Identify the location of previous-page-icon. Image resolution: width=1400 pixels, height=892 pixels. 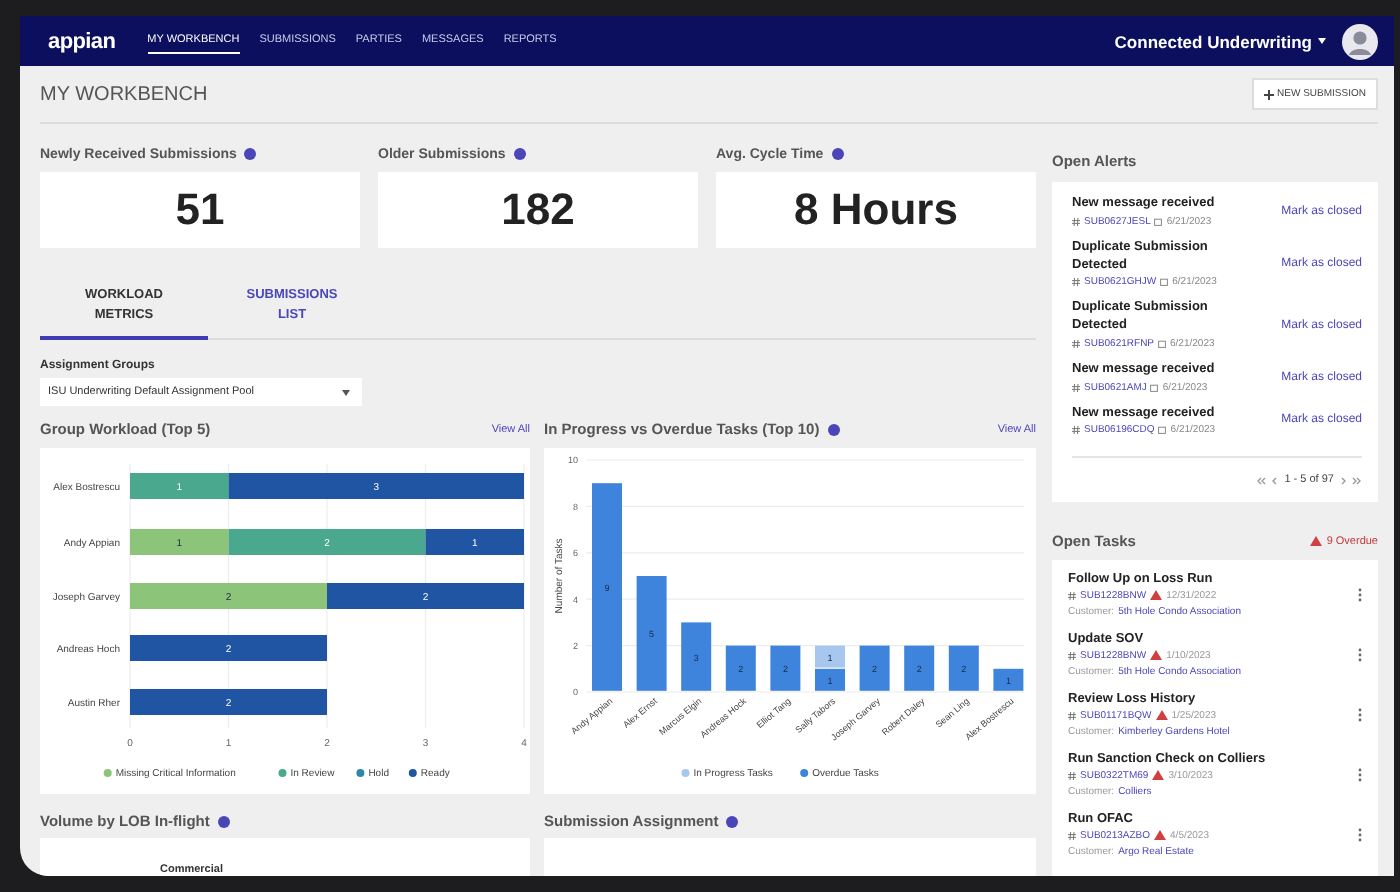
(1275, 480).